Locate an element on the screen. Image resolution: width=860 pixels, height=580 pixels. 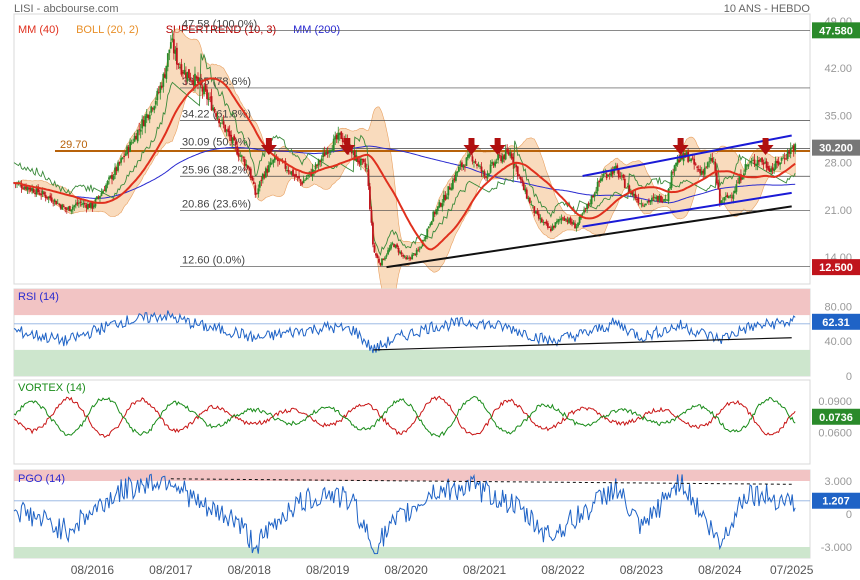
pgo-panel: PGO (14) is located at coordinates (412, 514).